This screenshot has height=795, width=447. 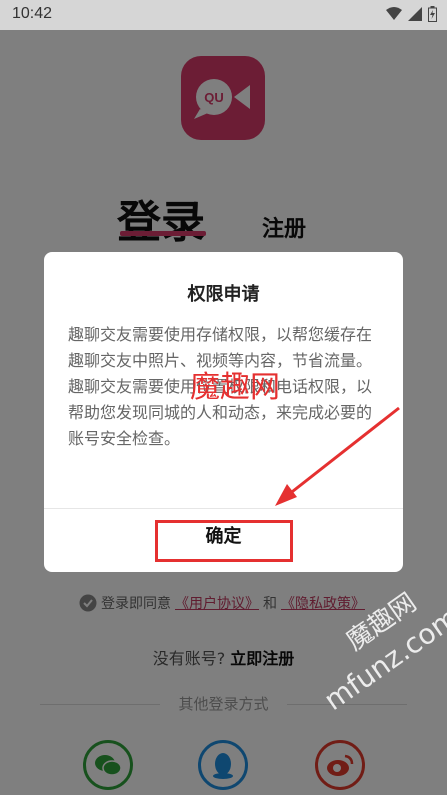 What do you see at coordinates (224, 541) in the screenshot?
I see `annotation-highlight-box` at bounding box center [224, 541].